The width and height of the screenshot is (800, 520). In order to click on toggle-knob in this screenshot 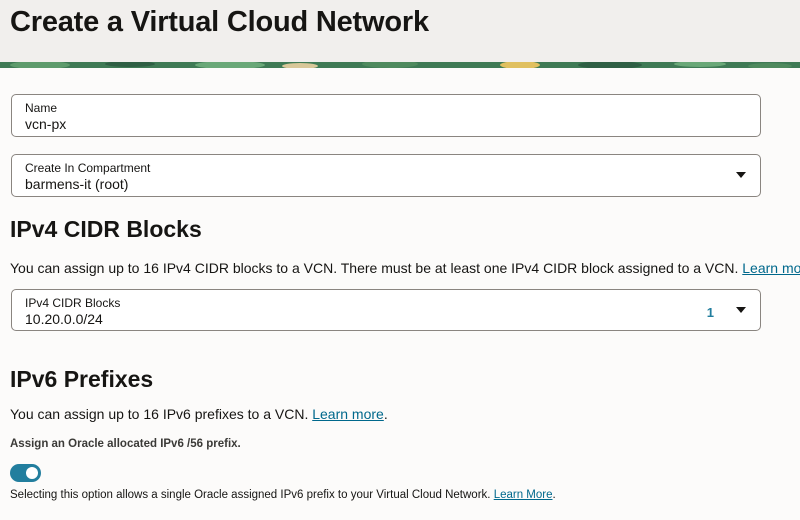, I will do `click(32, 473)`.